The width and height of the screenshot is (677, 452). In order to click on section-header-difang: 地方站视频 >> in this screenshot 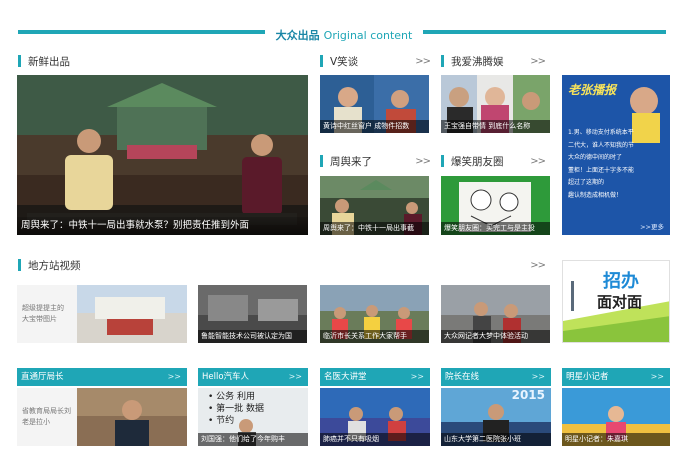, I will do `click(282, 265)`.